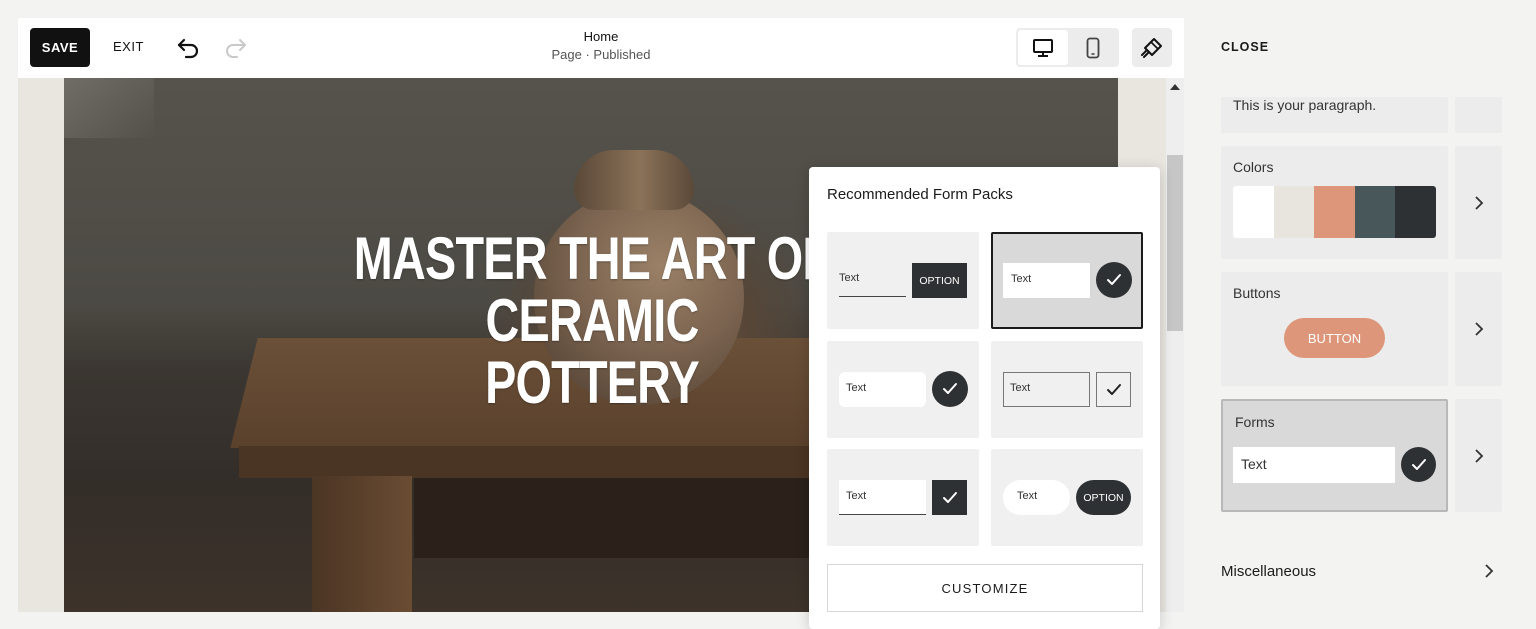 This screenshot has height=629, width=1536. Describe the element at coordinates (1257, 293) in the screenshot. I see `buttons-label: Buttons` at that location.